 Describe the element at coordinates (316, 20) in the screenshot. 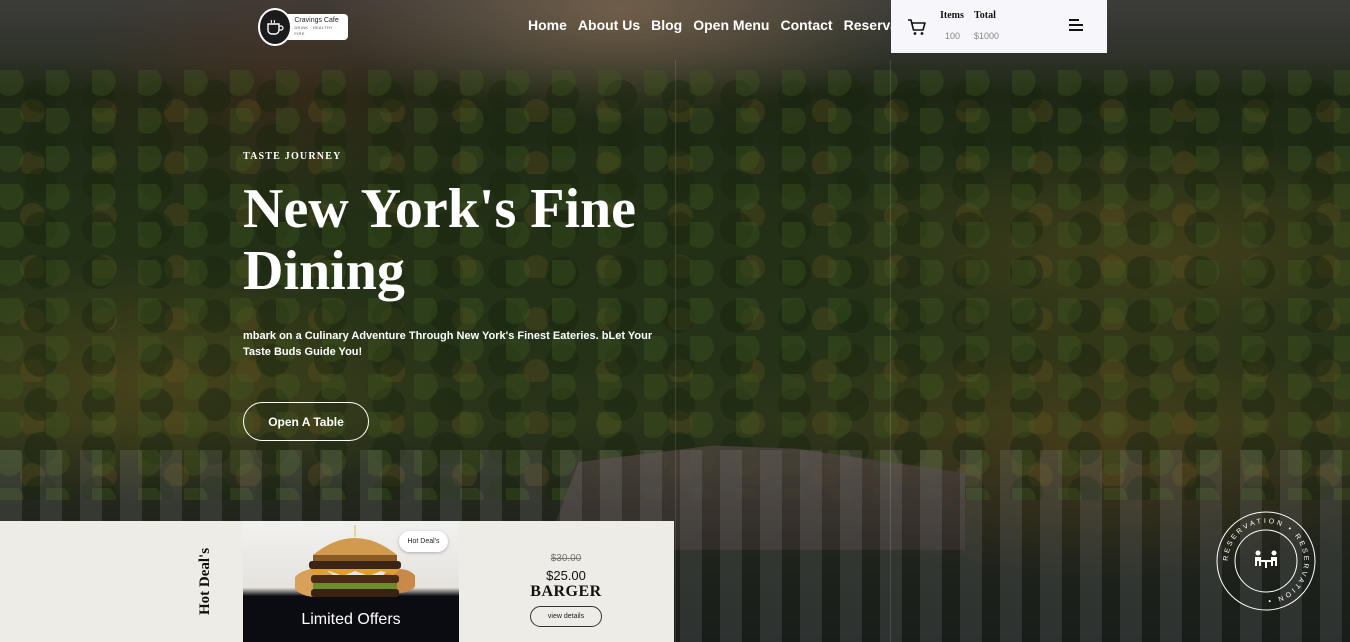

I see `brand-name: Cravings Cafe` at that location.